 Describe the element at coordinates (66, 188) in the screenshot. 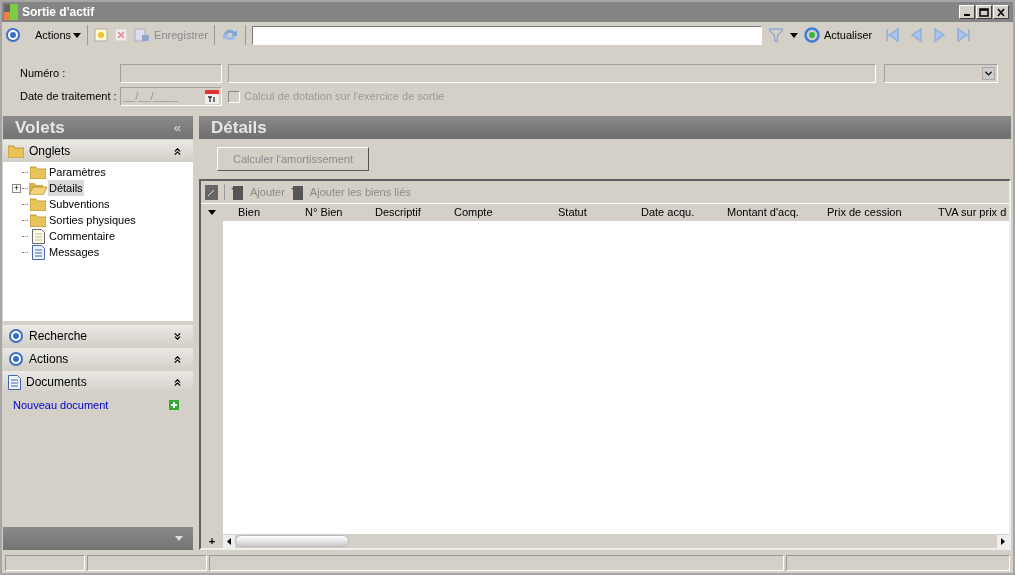

I see `tree-item: Détails` at that location.